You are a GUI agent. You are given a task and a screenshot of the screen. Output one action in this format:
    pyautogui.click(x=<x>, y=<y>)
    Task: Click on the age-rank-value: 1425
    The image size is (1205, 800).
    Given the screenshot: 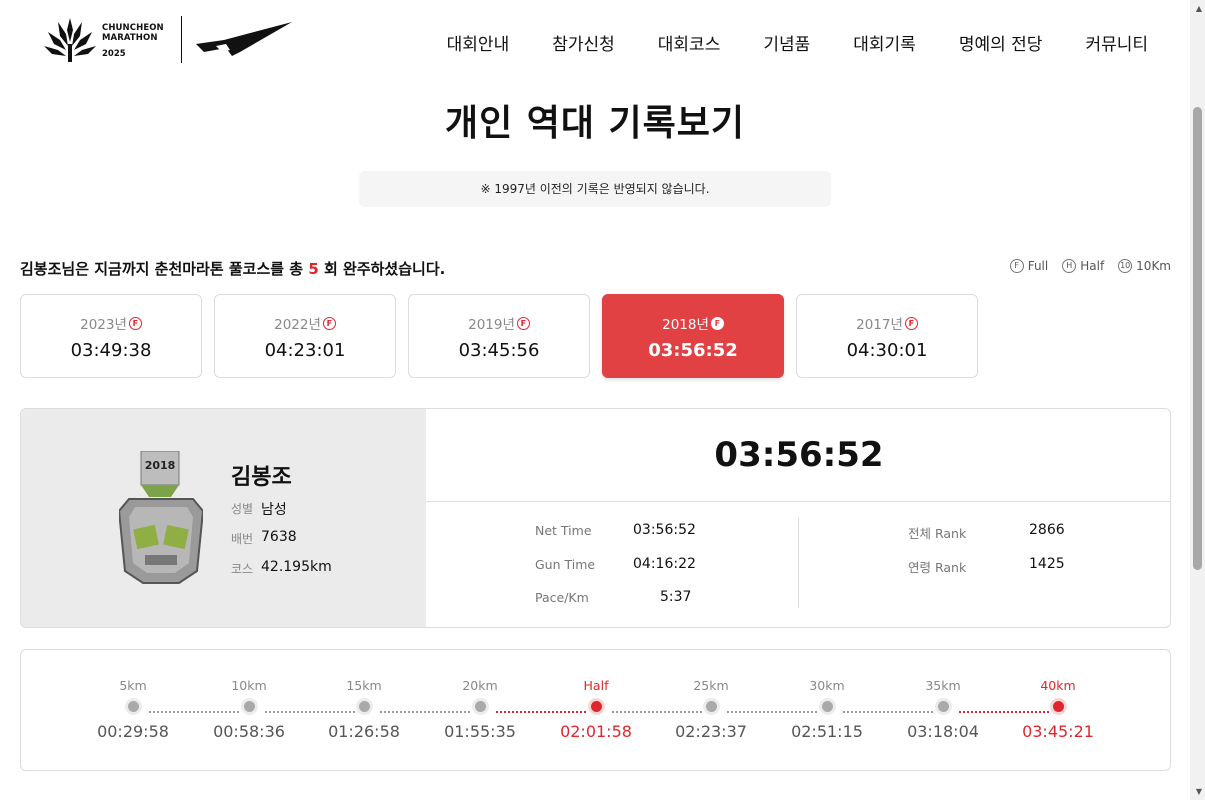 What is the action you would take?
    pyautogui.click(x=1047, y=564)
    